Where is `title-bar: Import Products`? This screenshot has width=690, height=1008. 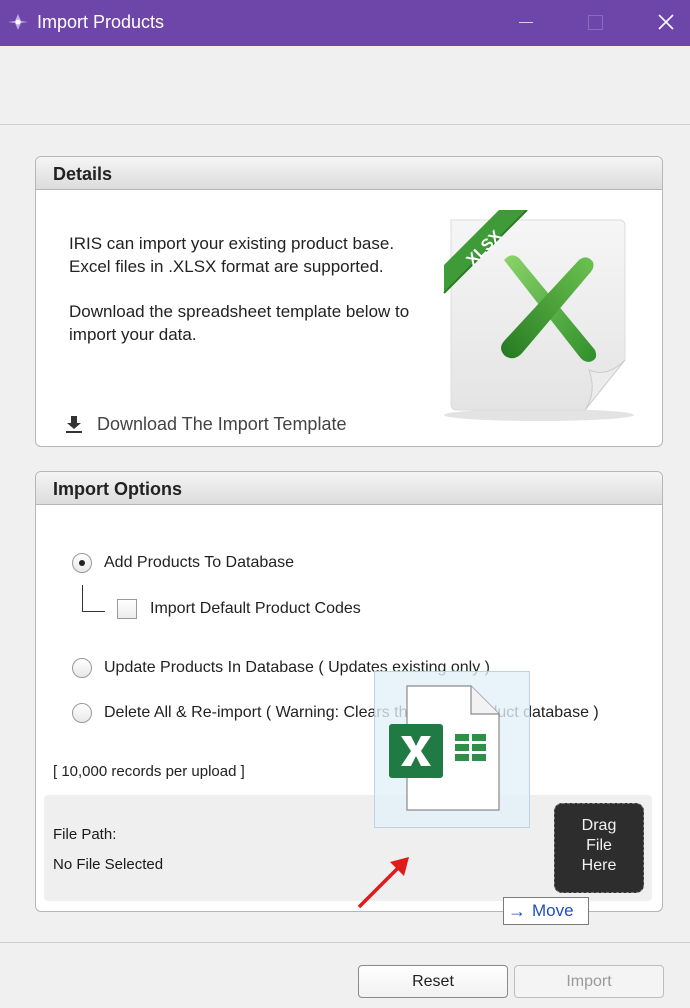 title-bar: Import Products is located at coordinates (345, 23).